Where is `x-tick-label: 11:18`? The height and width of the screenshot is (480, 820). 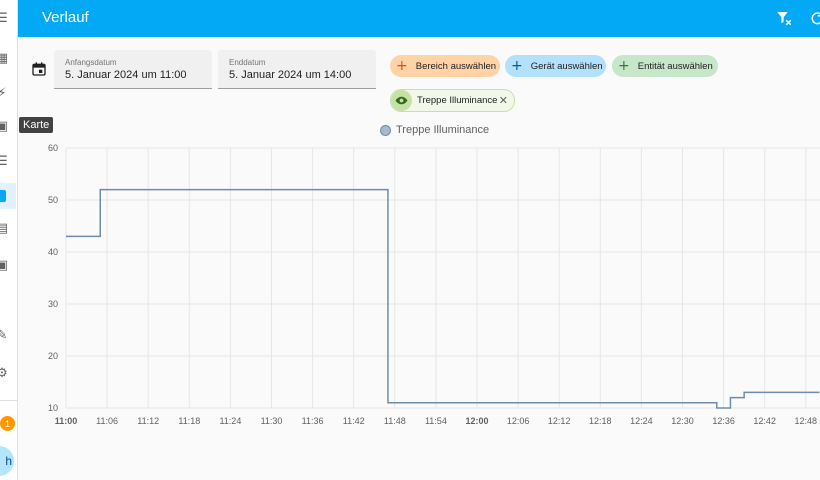 x-tick-label: 11:18 is located at coordinates (189, 421).